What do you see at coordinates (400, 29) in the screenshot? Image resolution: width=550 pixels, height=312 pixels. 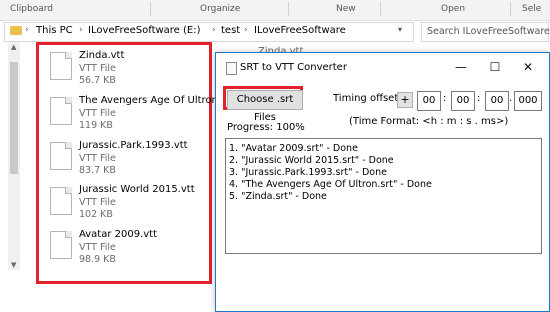 I see `chevron-down-icon: ▾` at bounding box center [400, 29].